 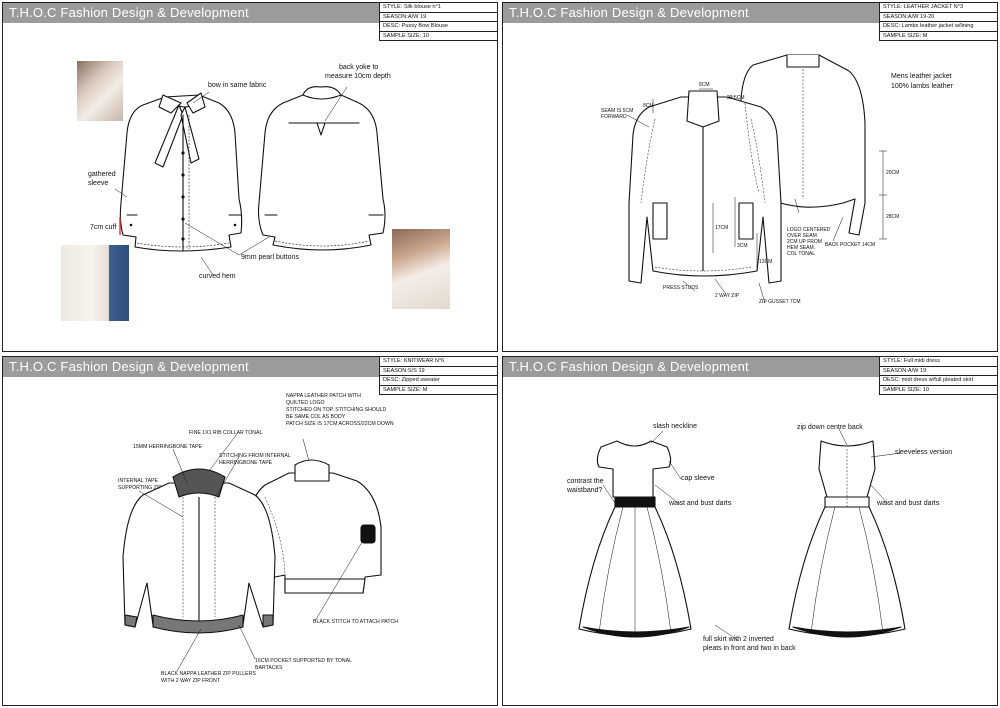 I want to click on spec-style: STYLE: KNITWEAR N°6, so click(x=438, y=362).